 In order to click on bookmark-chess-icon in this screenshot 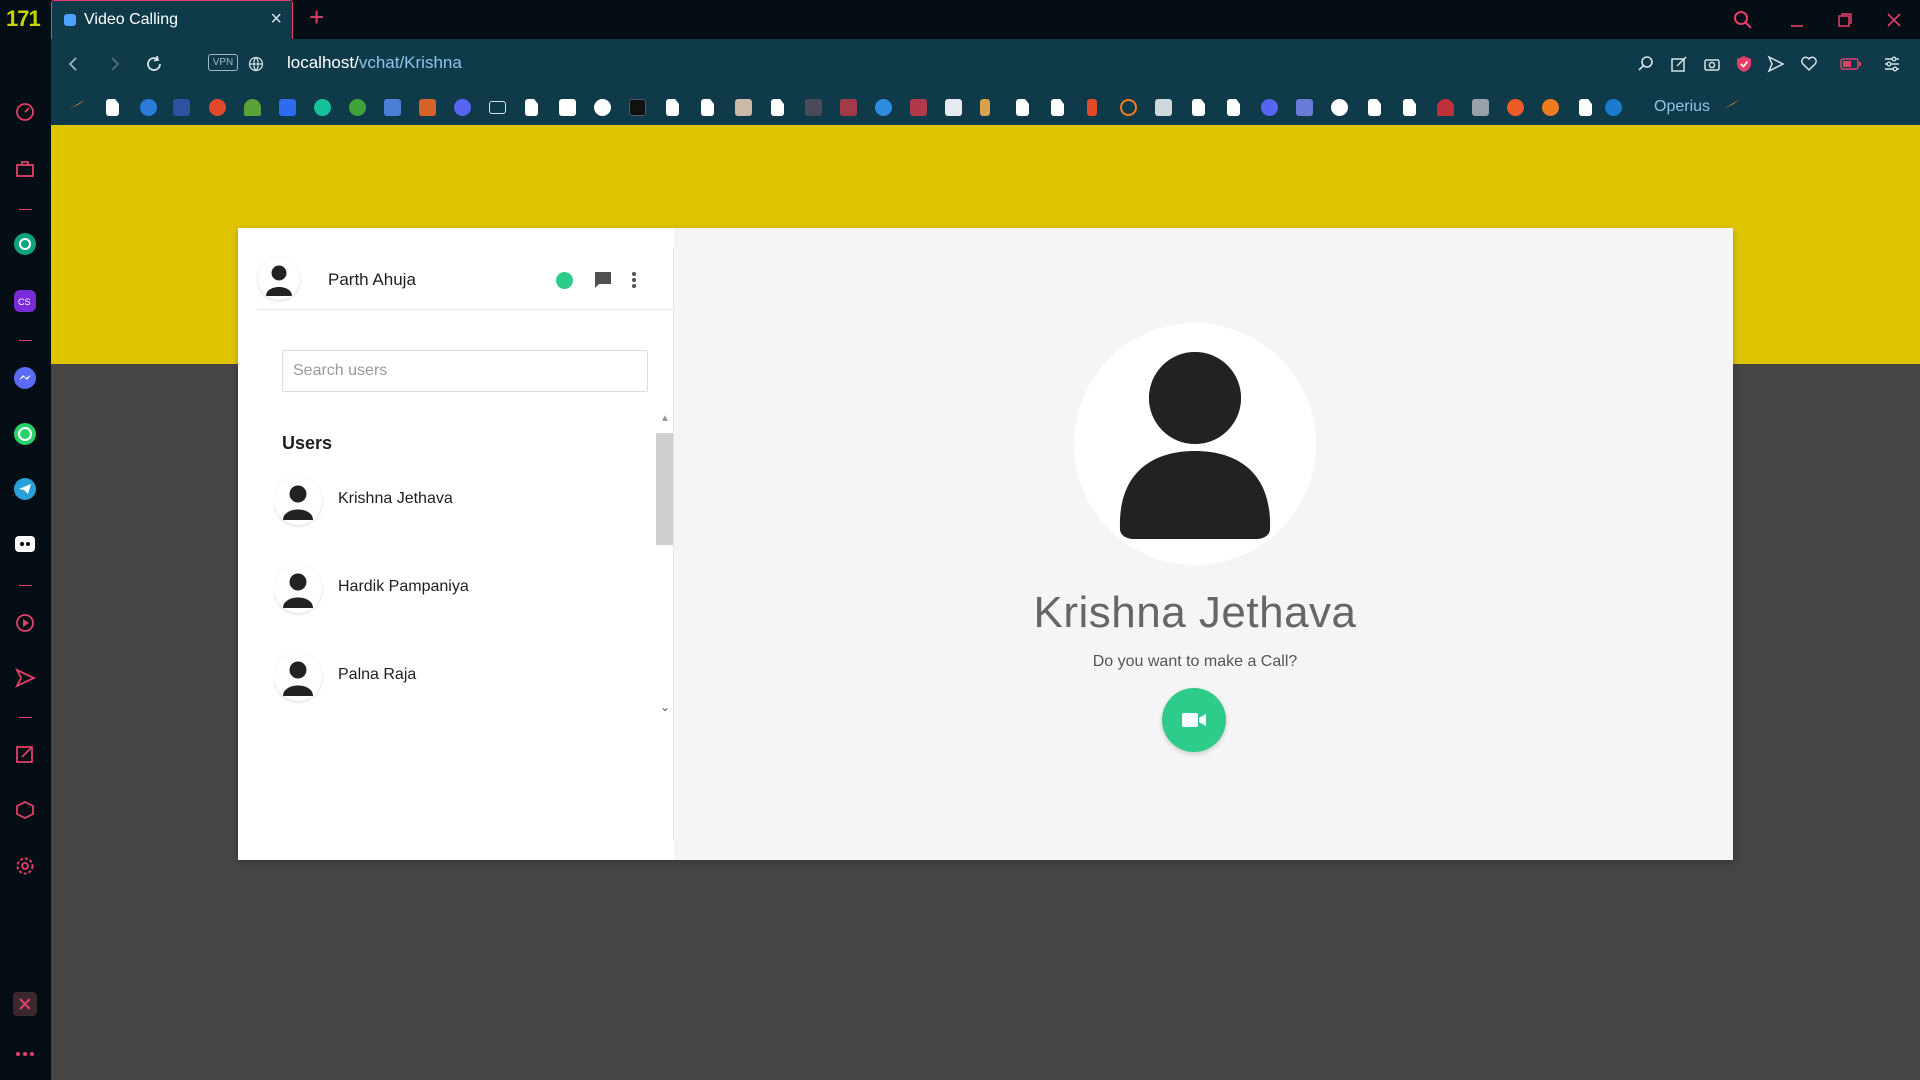, I will do `click(252, 107)`.